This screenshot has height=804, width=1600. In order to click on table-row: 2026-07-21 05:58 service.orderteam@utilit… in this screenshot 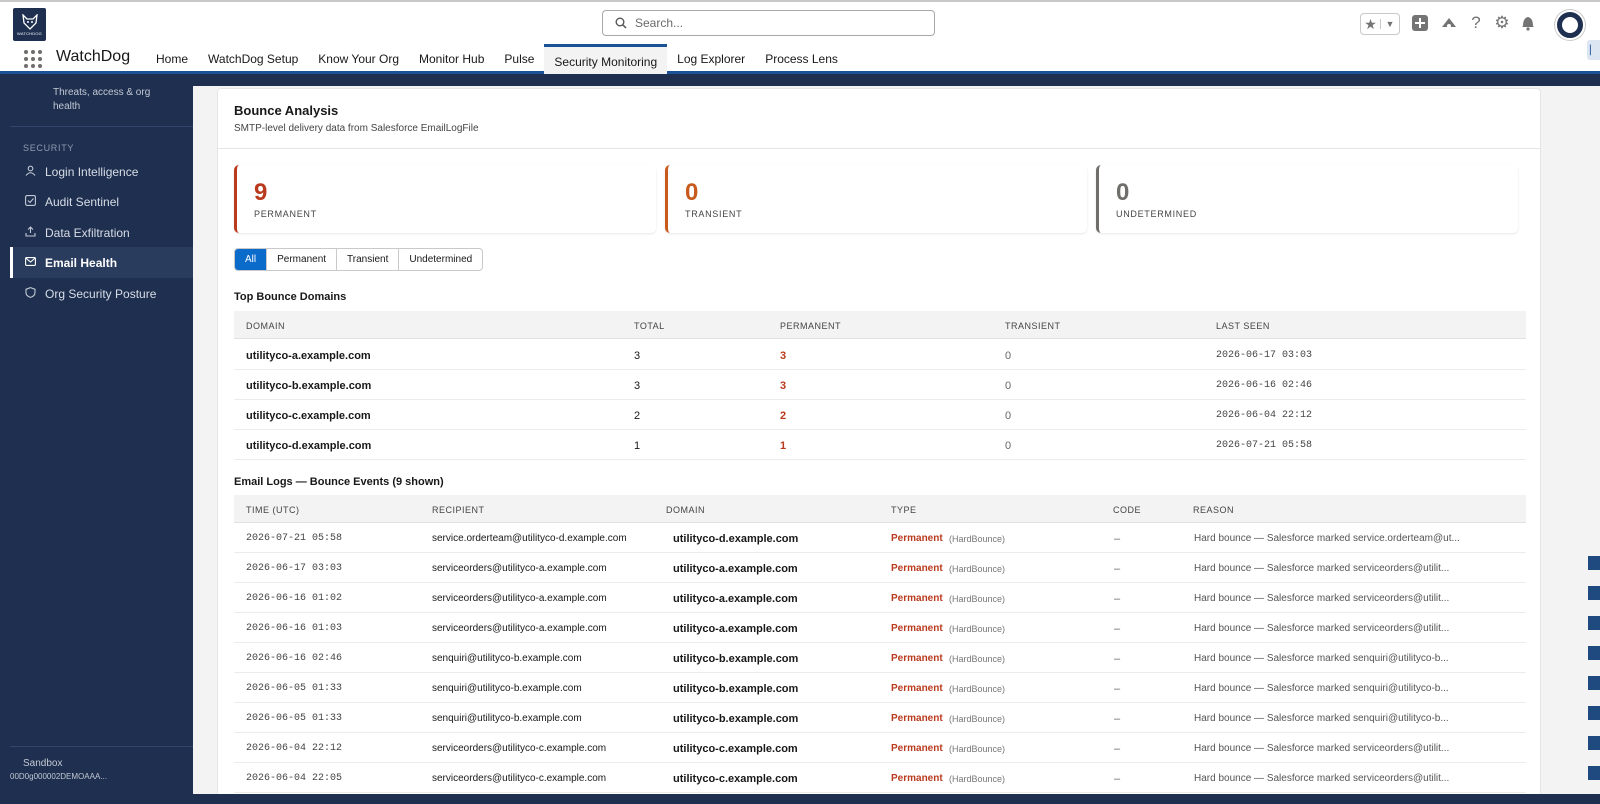, I will do `click(880, 538)`.